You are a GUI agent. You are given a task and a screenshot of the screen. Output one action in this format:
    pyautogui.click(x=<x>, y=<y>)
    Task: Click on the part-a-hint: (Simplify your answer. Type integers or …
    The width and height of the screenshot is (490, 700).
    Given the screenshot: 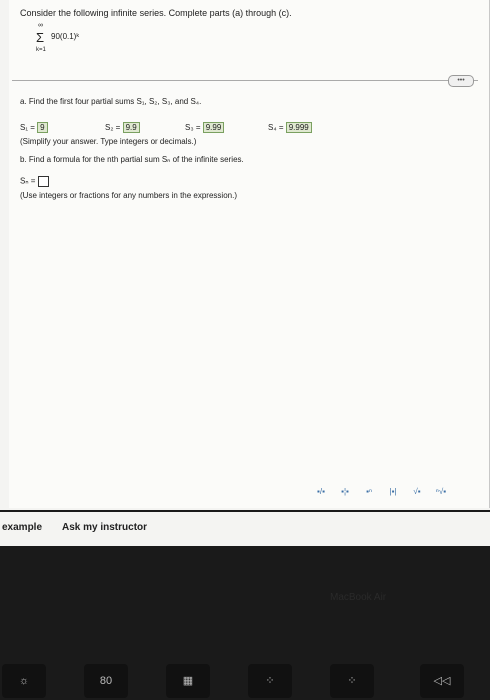 What is the action you would take?
    pyautogui.click(x=108, y=141)
    